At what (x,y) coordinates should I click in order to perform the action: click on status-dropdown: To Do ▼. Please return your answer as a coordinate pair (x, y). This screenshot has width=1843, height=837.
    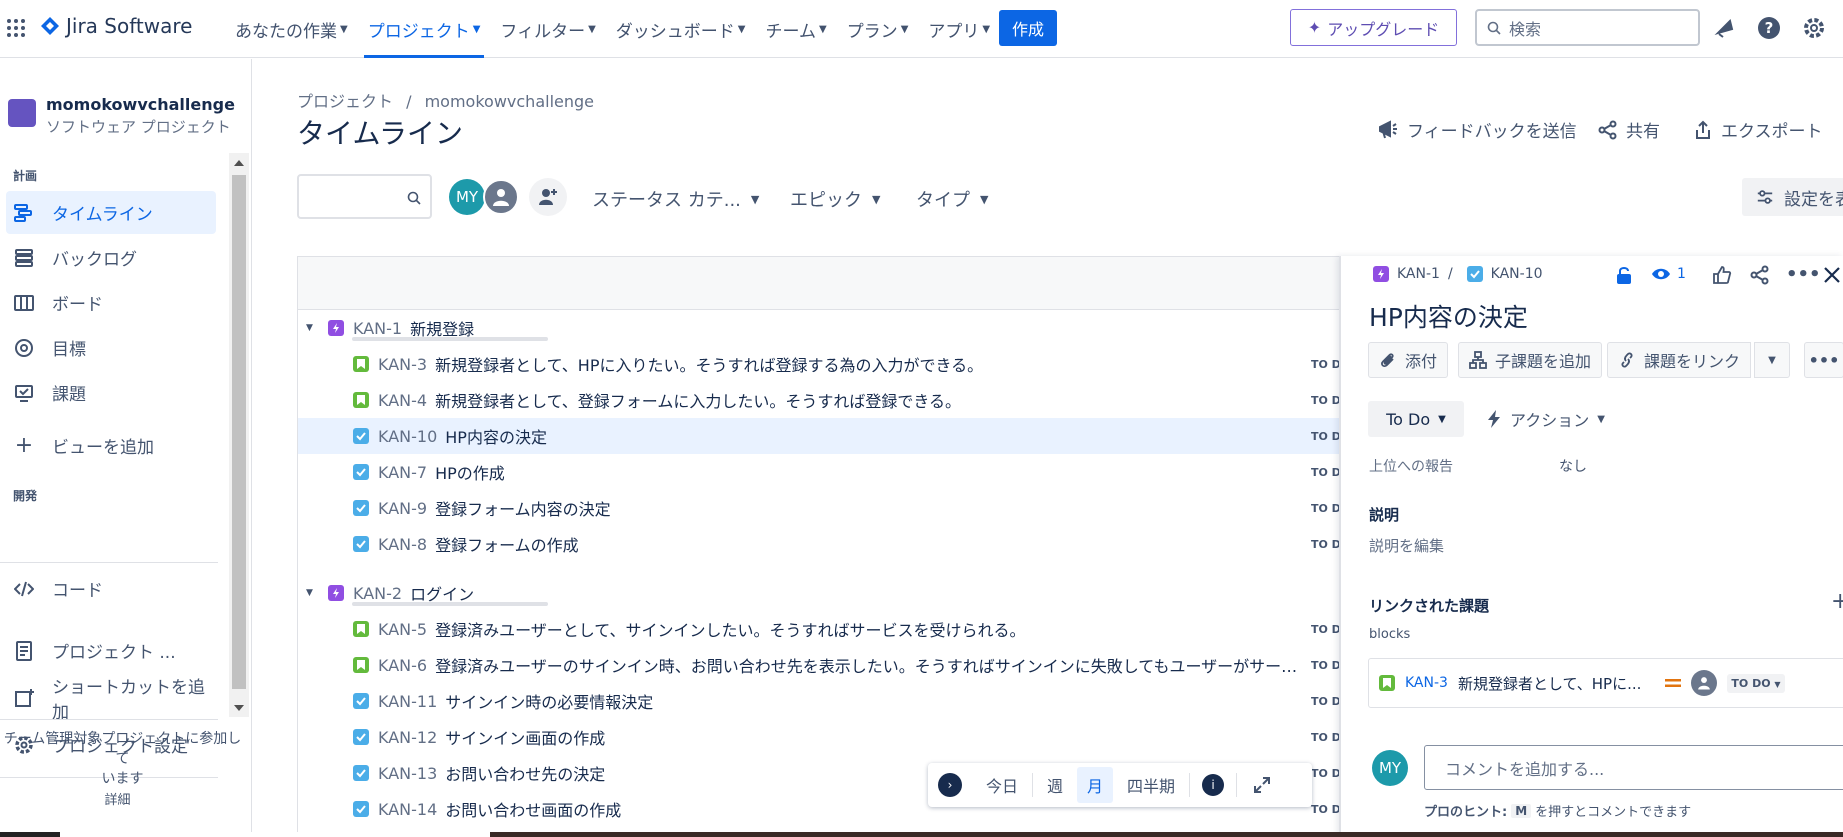
    Looking at the image, I should click on (1416, 419).